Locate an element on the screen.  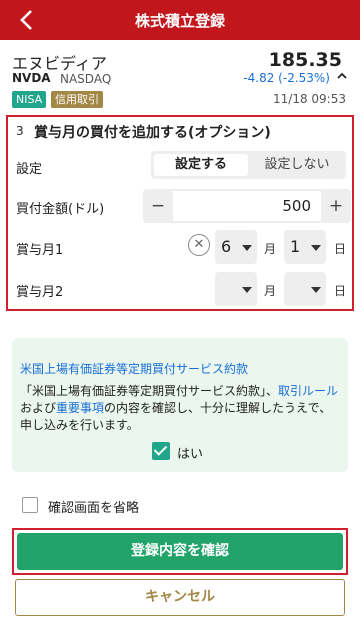
agreement-text-pre: 「米国上場有価証券等定期買付サービス約款」、 is located at coordinates (149, 391).